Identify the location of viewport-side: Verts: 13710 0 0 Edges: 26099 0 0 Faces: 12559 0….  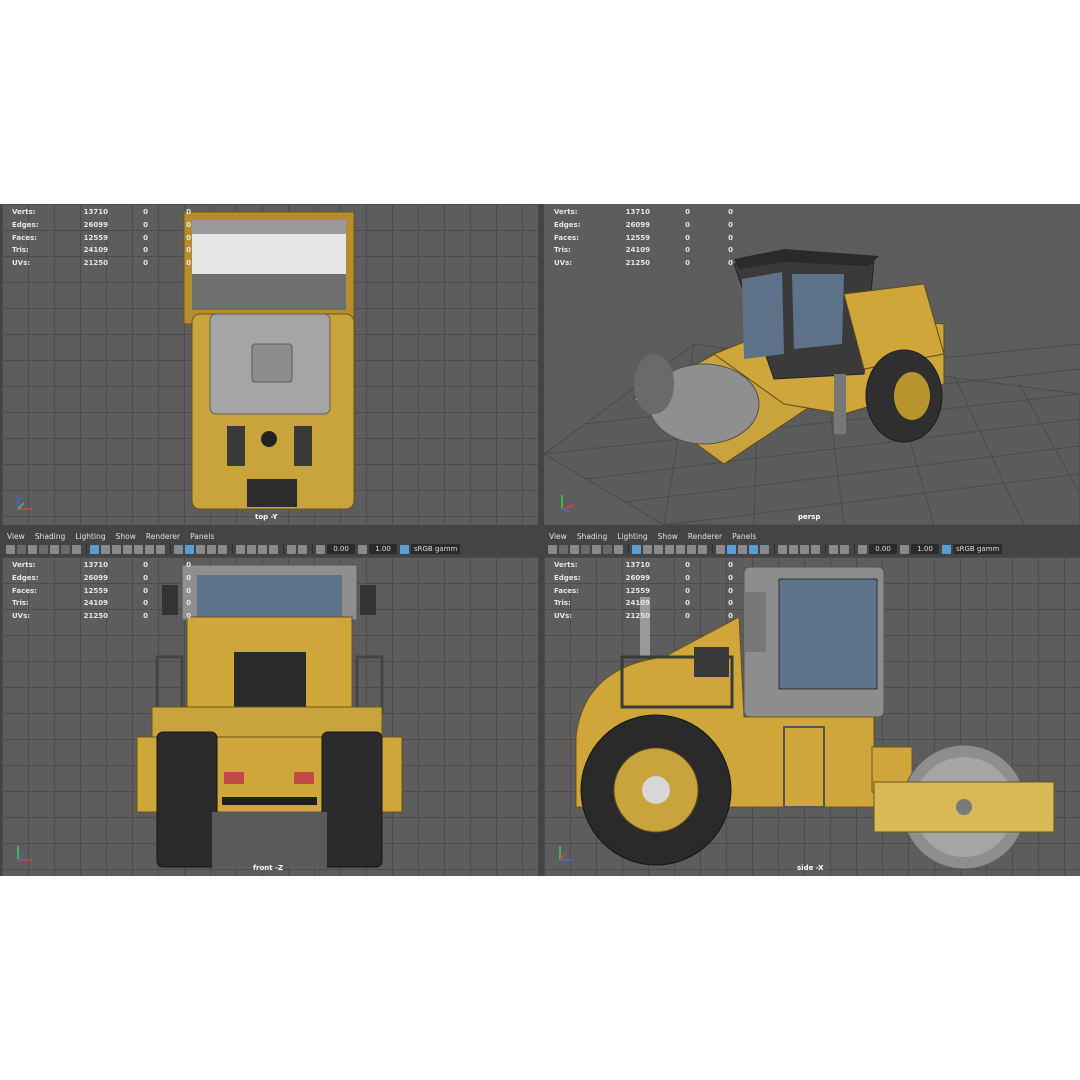
(812, 716).